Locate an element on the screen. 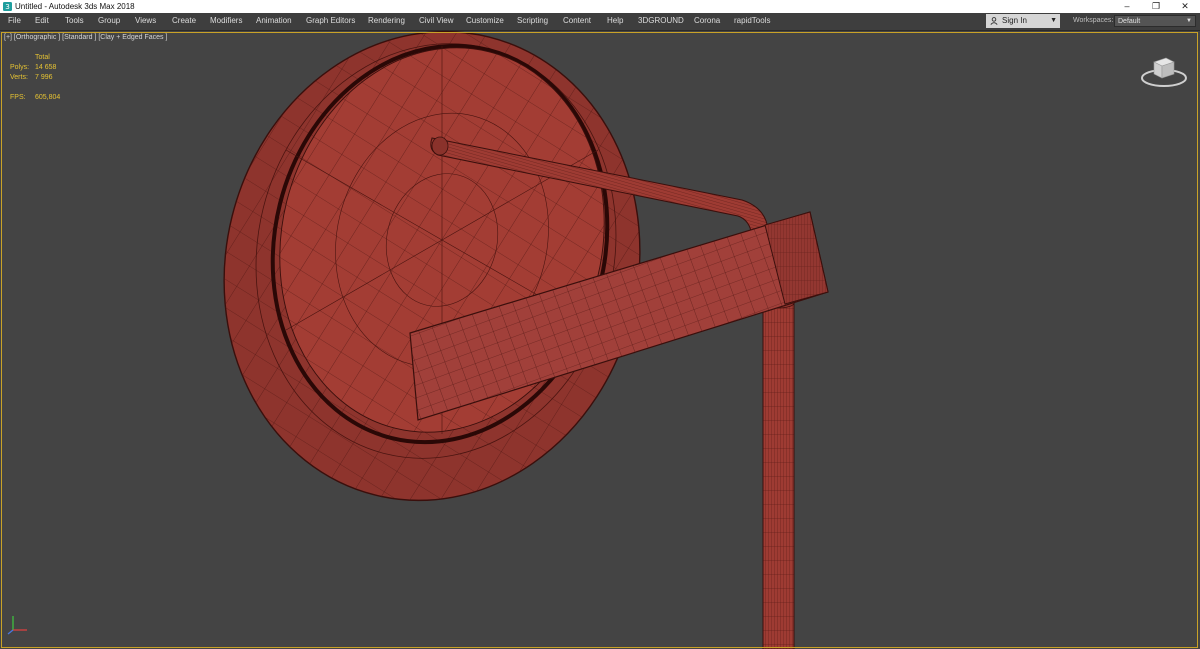 The image size is (1200, 649). stats-fps-value: 605,804 is located at coordinates (48, 97).